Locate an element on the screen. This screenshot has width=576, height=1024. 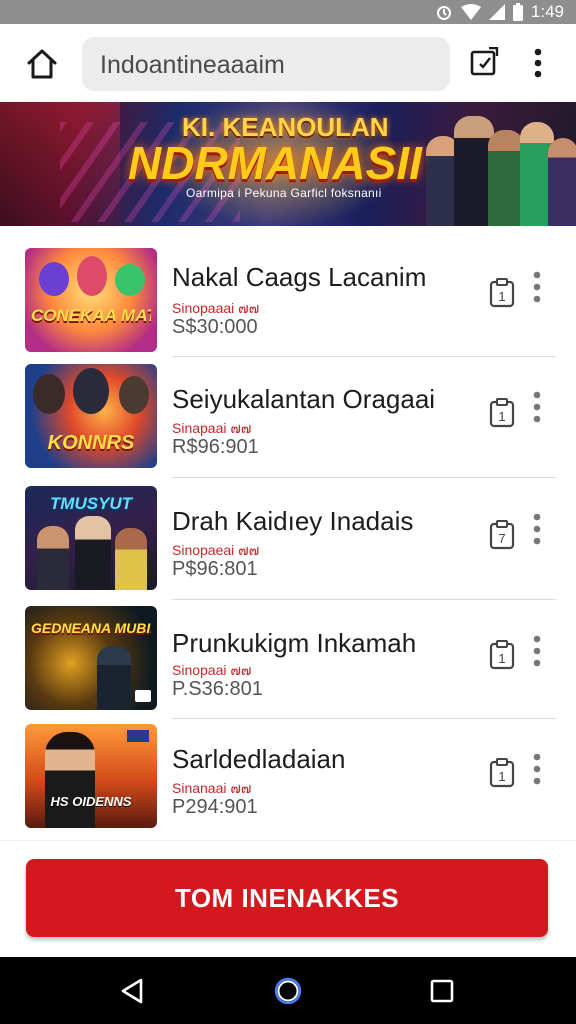
nav-back-button is located at coordinates (132, 991).